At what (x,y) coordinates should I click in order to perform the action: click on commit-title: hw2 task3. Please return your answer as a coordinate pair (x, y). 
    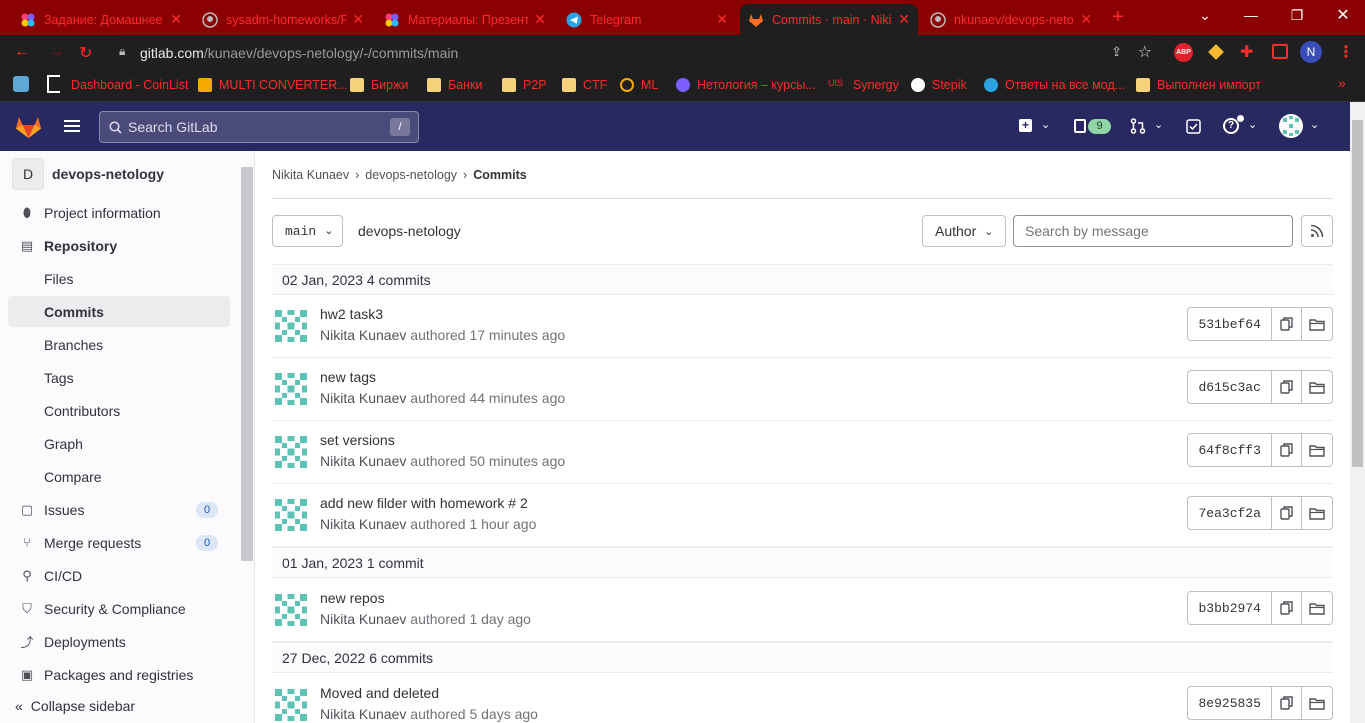
    Looking at the image, I should click on (351, 314).